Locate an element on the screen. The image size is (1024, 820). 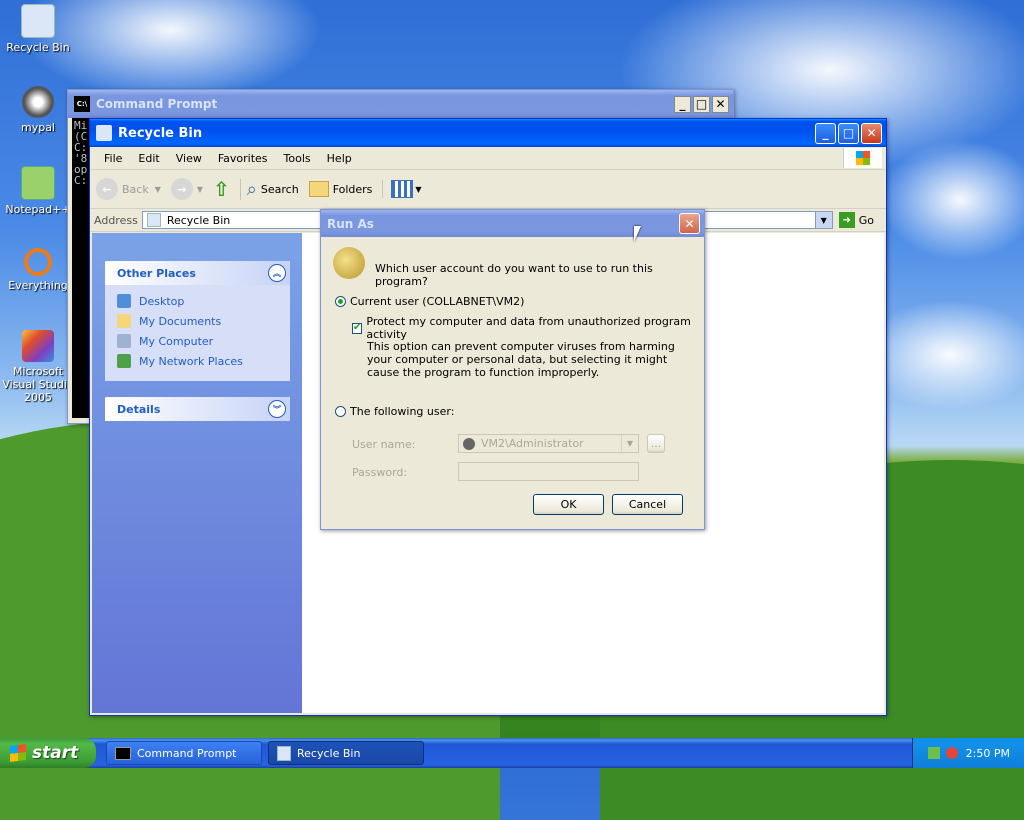
search-button: ⌕ Search is located at coordinates (269, 189).